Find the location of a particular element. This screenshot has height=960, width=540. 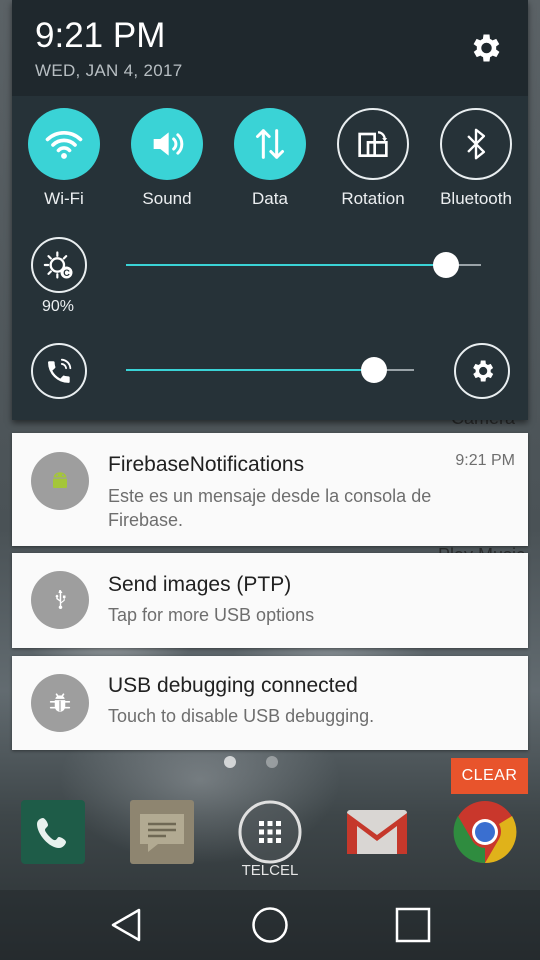

date: WED, JAN 4, 2017 is located at coordinates (109, 70).